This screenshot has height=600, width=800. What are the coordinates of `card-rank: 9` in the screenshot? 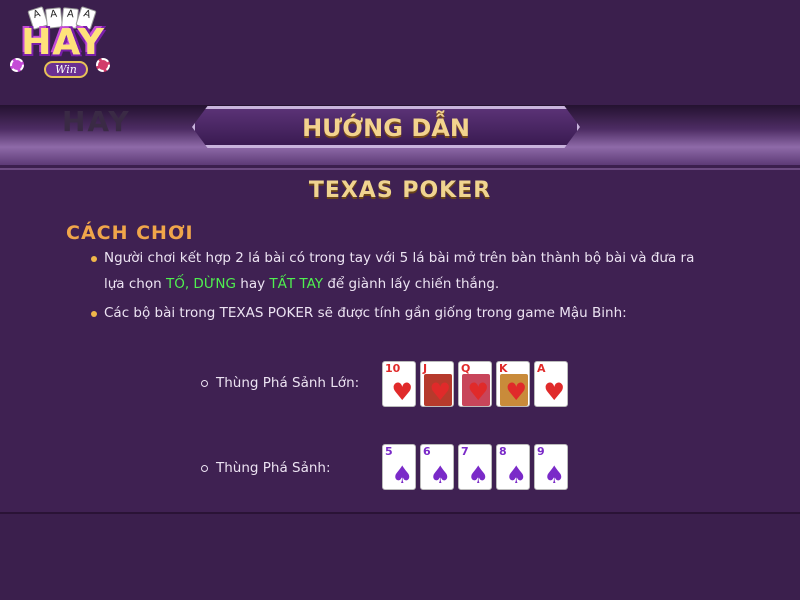 It's located at (541, 451).